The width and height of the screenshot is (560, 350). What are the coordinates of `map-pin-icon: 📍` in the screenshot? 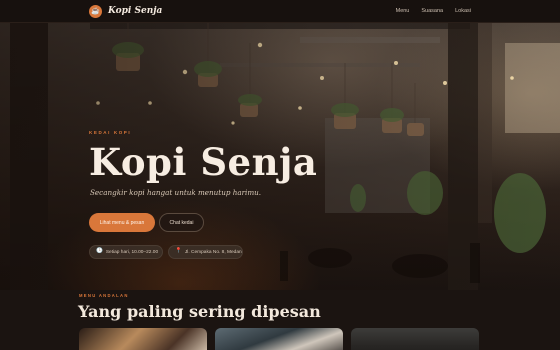 It's located at (178, 251).